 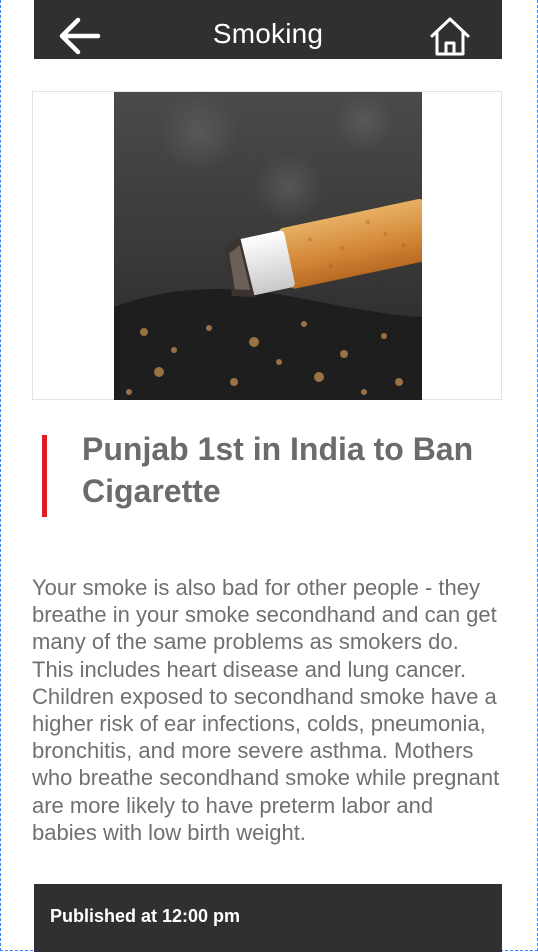 What do you see at coordinates (268, 29) in the screenshot?
I see `top-app-bar: Smoking` at bounding box center [268, 29].